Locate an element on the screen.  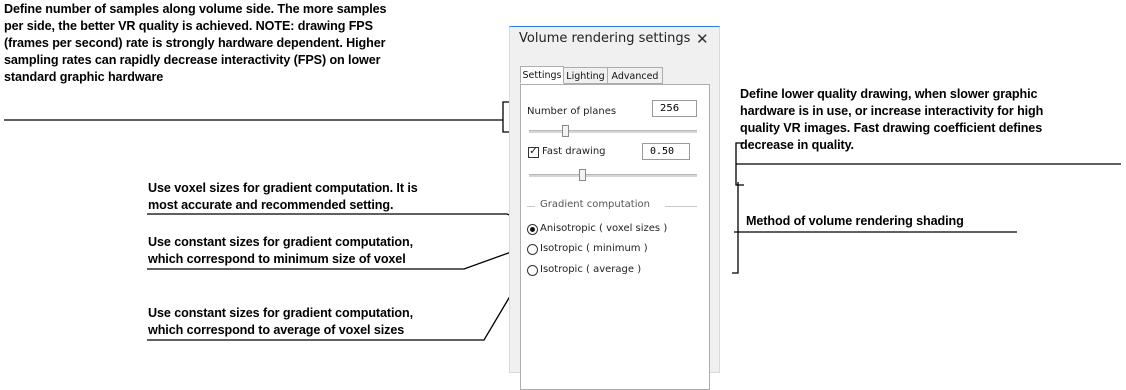
number-of-planes-input: 256 is located at coordinates (674, 108).